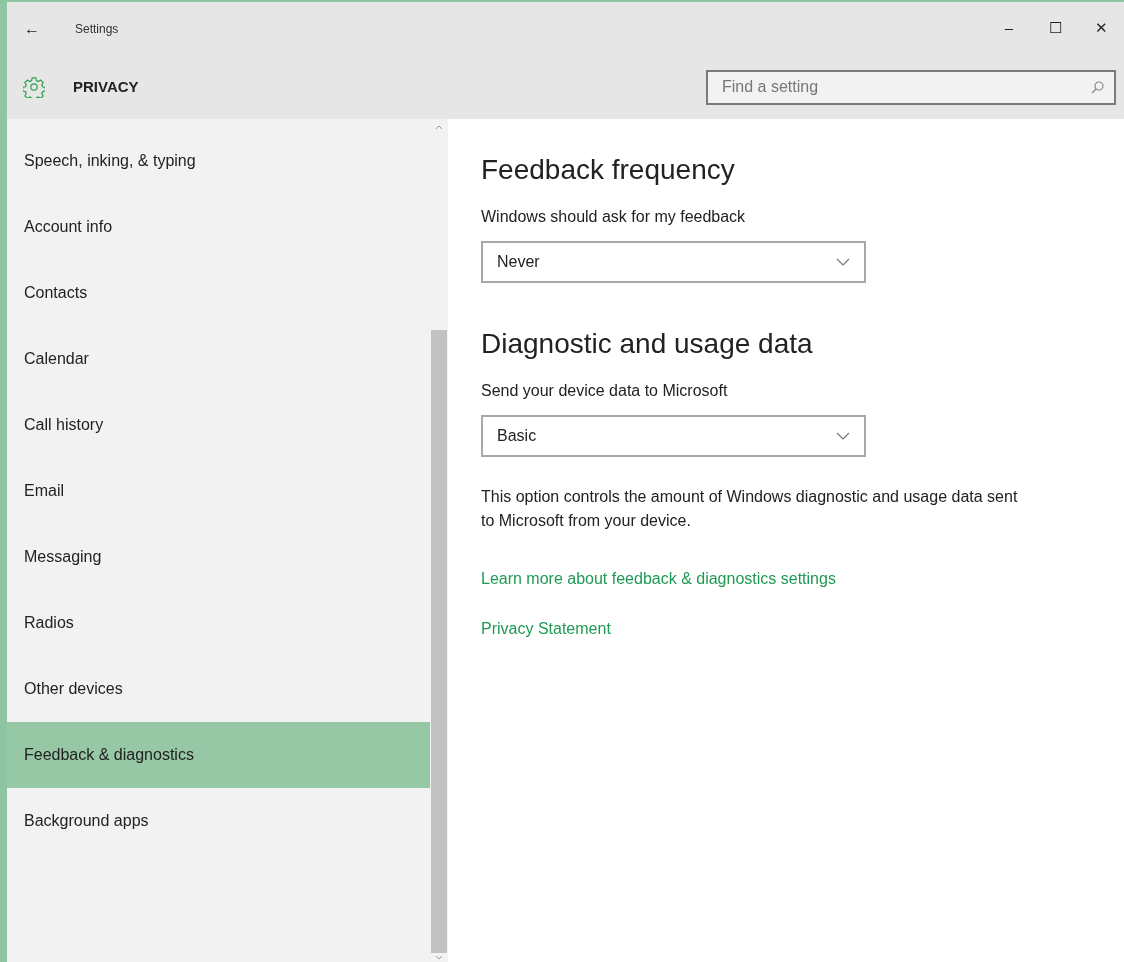 This screenshot has width=1124, height=962. Describe the element at coordinates (1009, 28) in the screenshot. I see `minimize-button: –` at that location.